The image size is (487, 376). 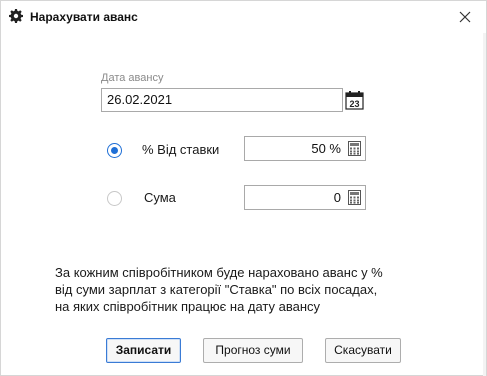 I want to click on close-button, so click(x=465, y=16).